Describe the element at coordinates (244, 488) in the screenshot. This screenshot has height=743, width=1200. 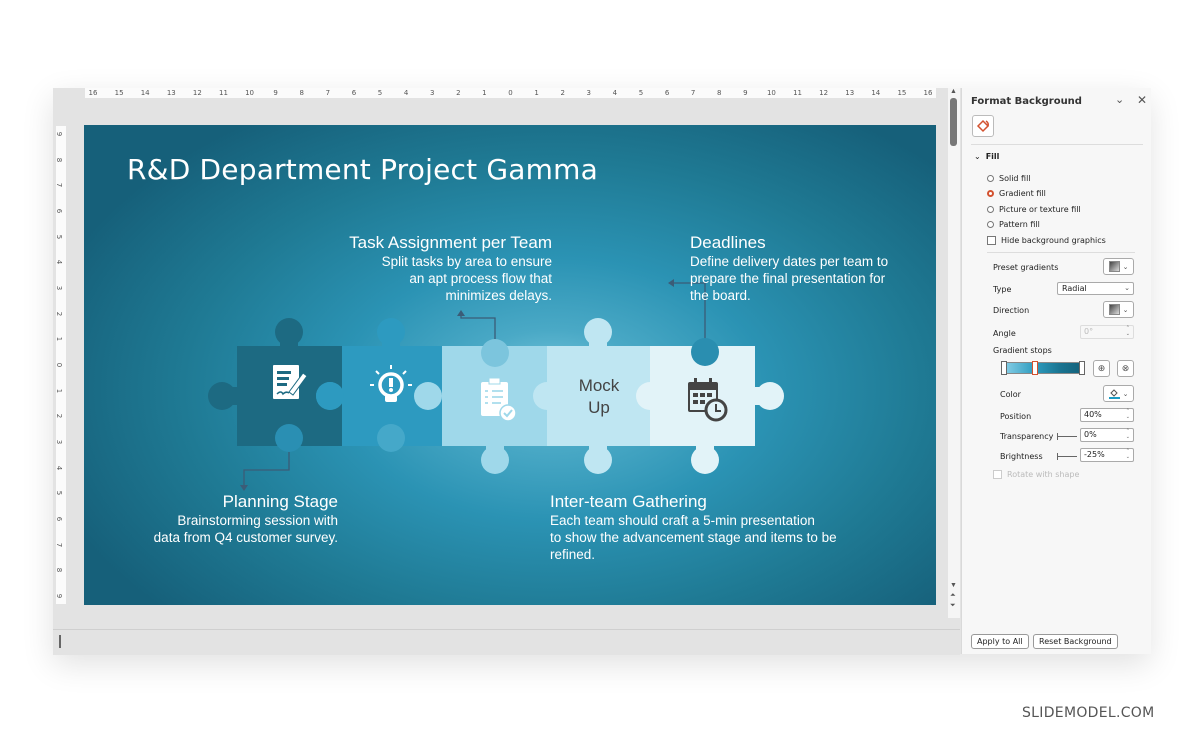
I see `arrow-planning` at that location.